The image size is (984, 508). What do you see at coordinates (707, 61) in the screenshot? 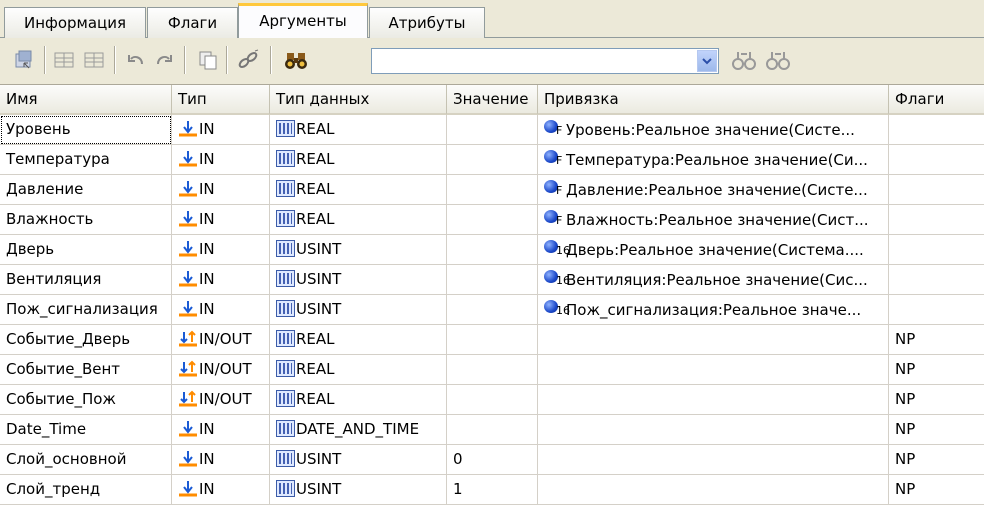
I see `search-dropdown-button` at bounding box center [707, 61].